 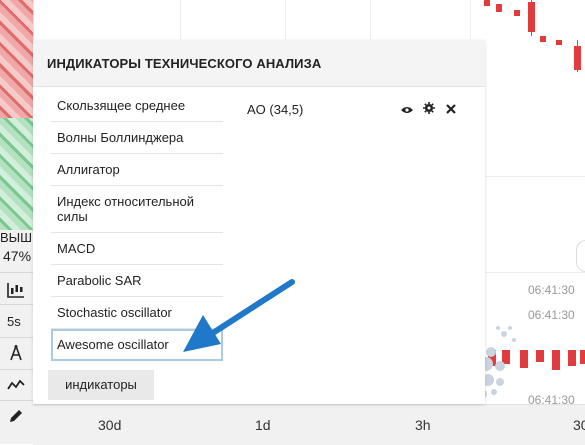 I want to click on indicator-moving-average: Скользящее среднее, so click(x=137, y=106).